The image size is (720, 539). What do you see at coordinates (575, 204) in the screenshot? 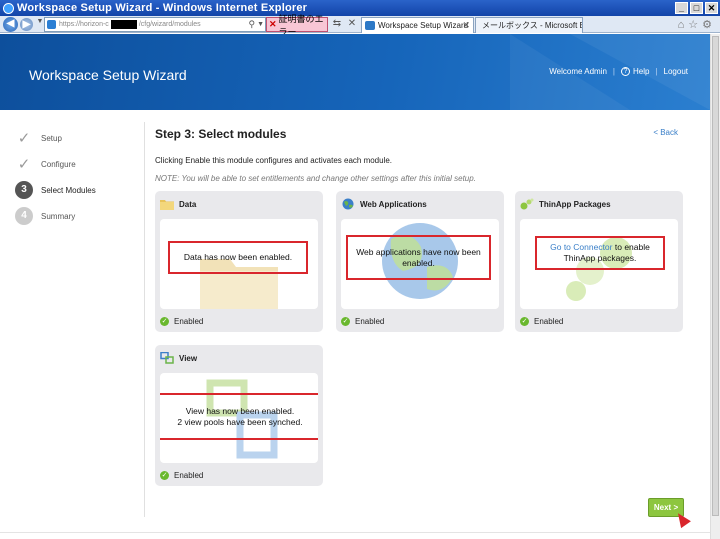
I see `module-name: ThinApp Packages` at bounding box center [575, 204].